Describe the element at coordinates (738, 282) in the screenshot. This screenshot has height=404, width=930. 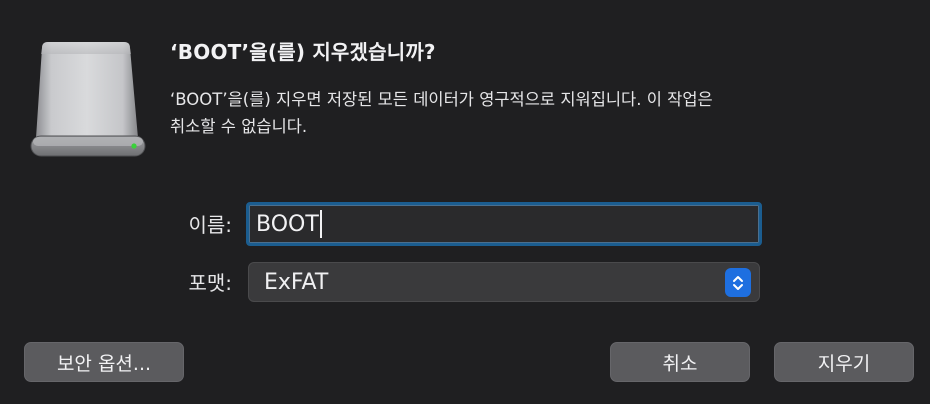
I see `chevron-up-down-icon` at that location.